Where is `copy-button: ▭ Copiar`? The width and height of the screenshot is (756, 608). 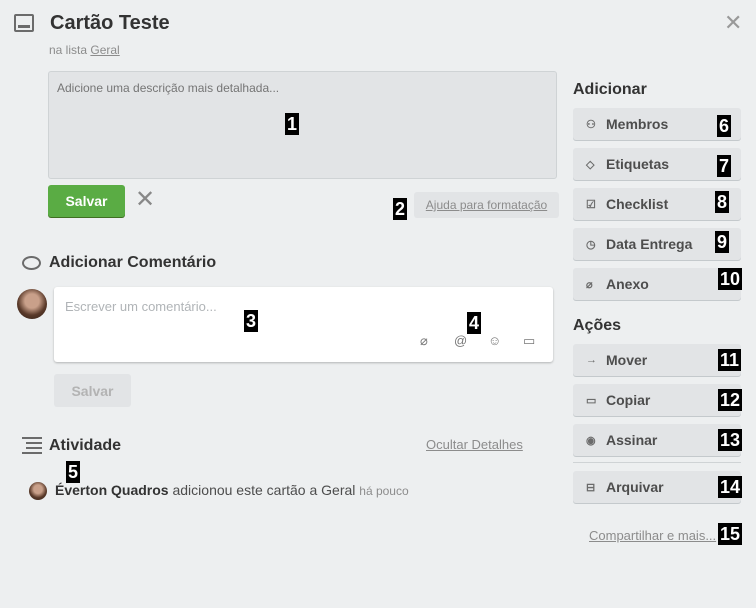
copy-button: ▭ Copiar is located at coordinates (657, 400).